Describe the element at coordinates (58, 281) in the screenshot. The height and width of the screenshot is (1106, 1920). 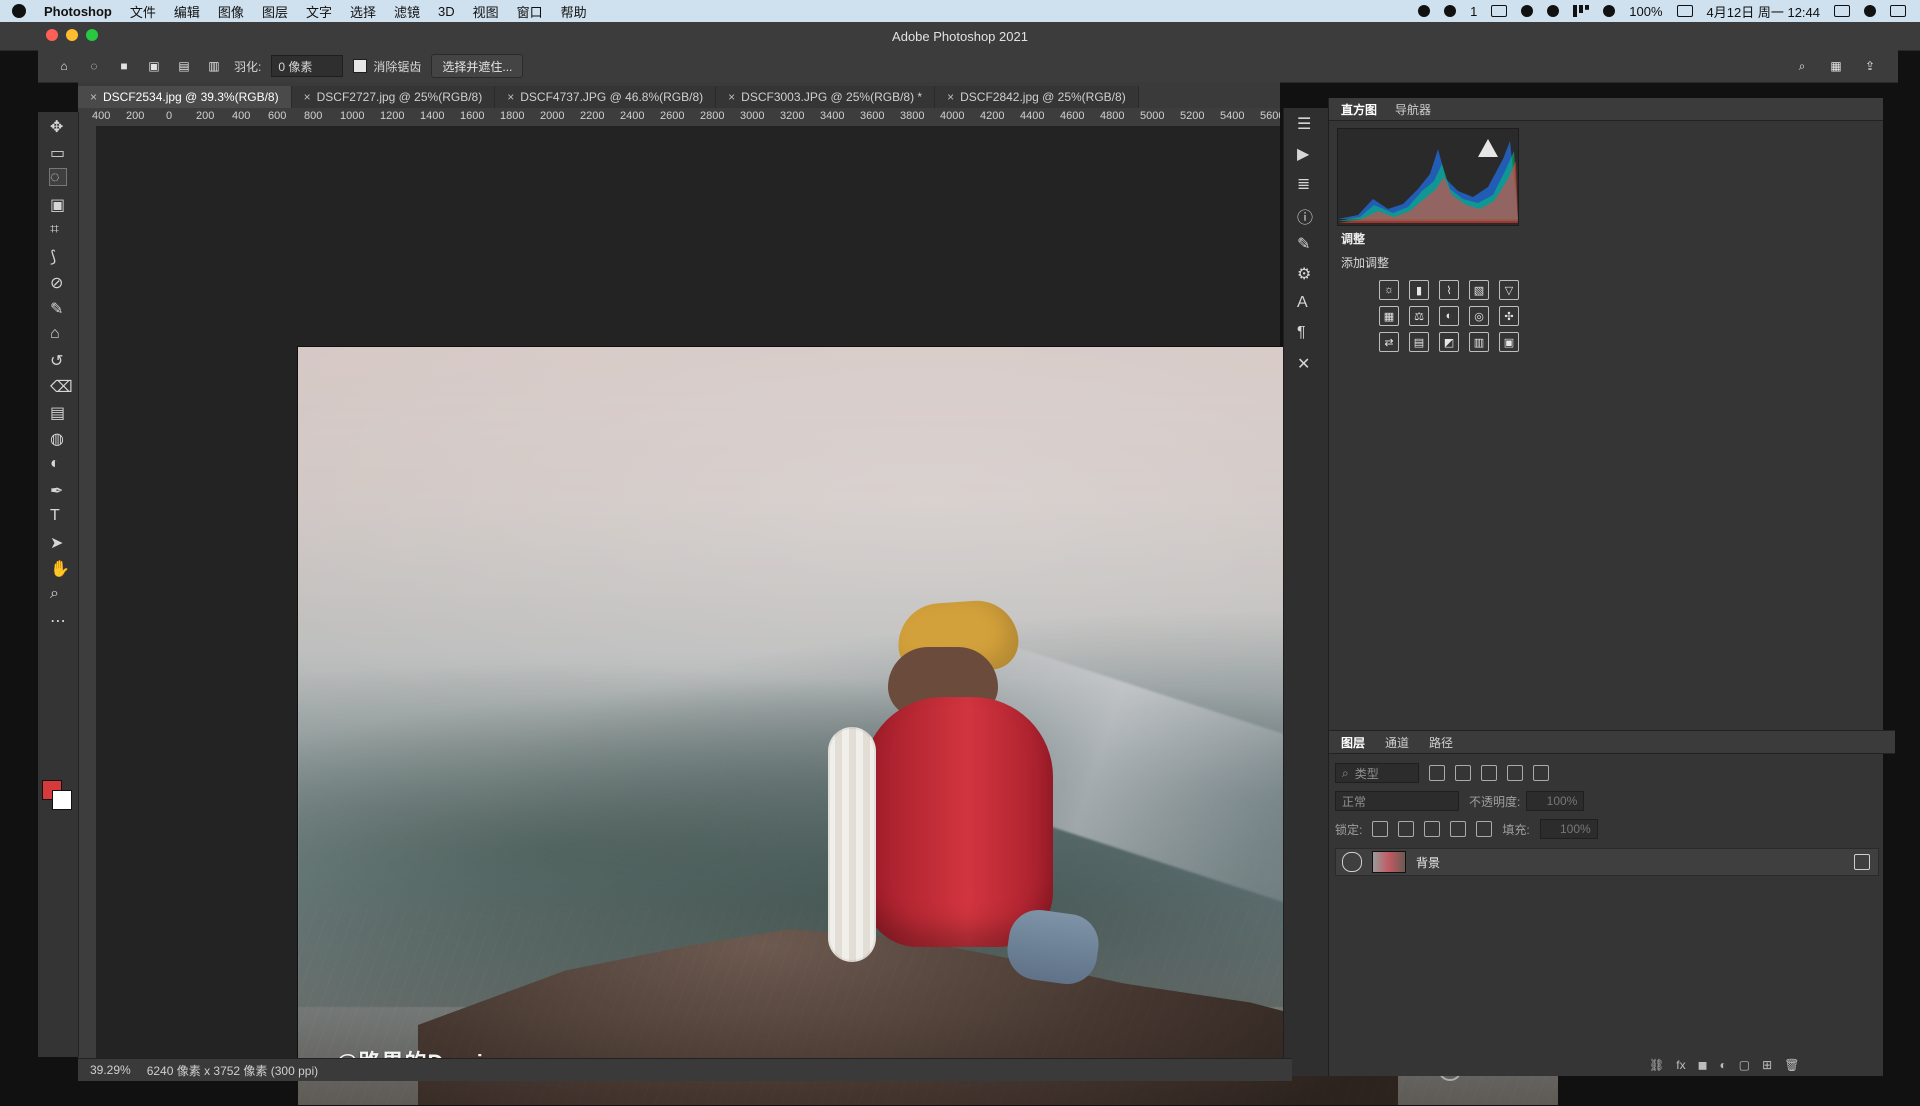
I see `spot-healing-tool: ⊘` at that location.